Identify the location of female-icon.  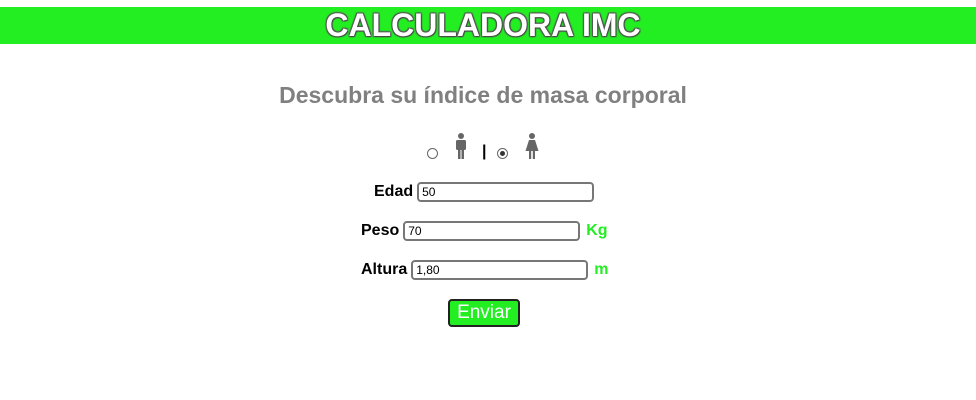
(532, 149).